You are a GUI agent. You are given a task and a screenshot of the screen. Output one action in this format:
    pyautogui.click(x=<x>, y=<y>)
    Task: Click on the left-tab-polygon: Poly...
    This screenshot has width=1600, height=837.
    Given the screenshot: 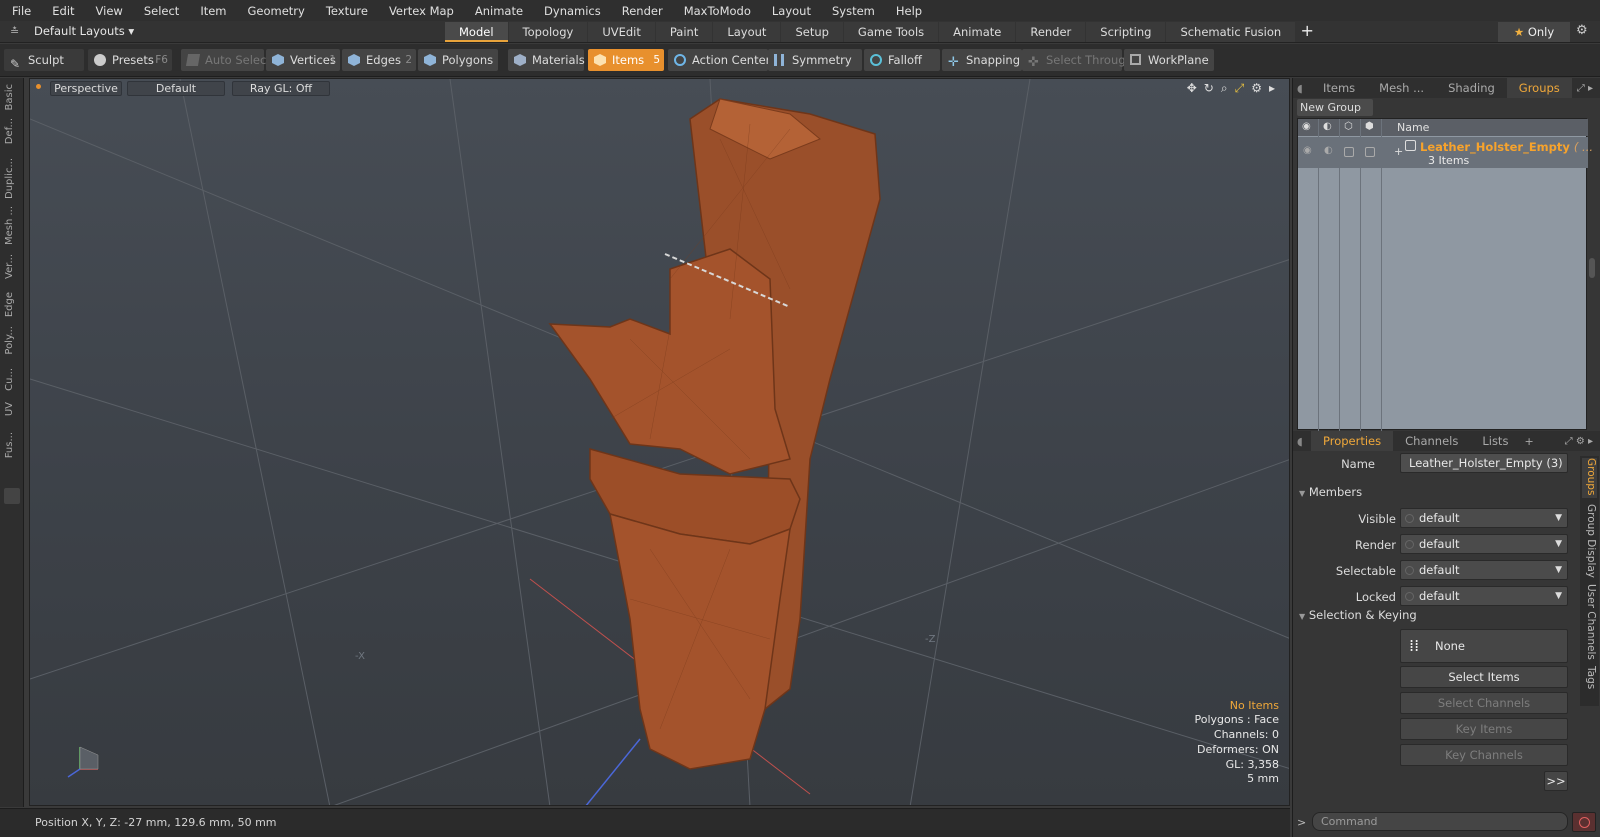 What is the action you would take?
    pyautogui.click(x=12, y=340)
    